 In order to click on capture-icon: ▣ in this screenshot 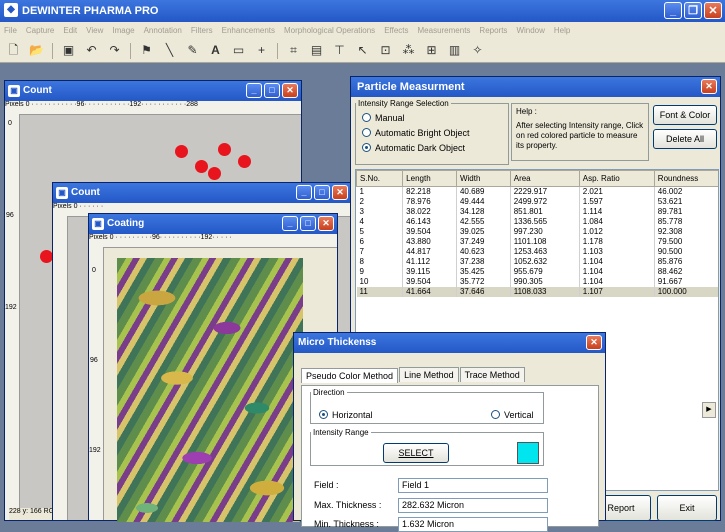, I will do `click(68, 50)`.